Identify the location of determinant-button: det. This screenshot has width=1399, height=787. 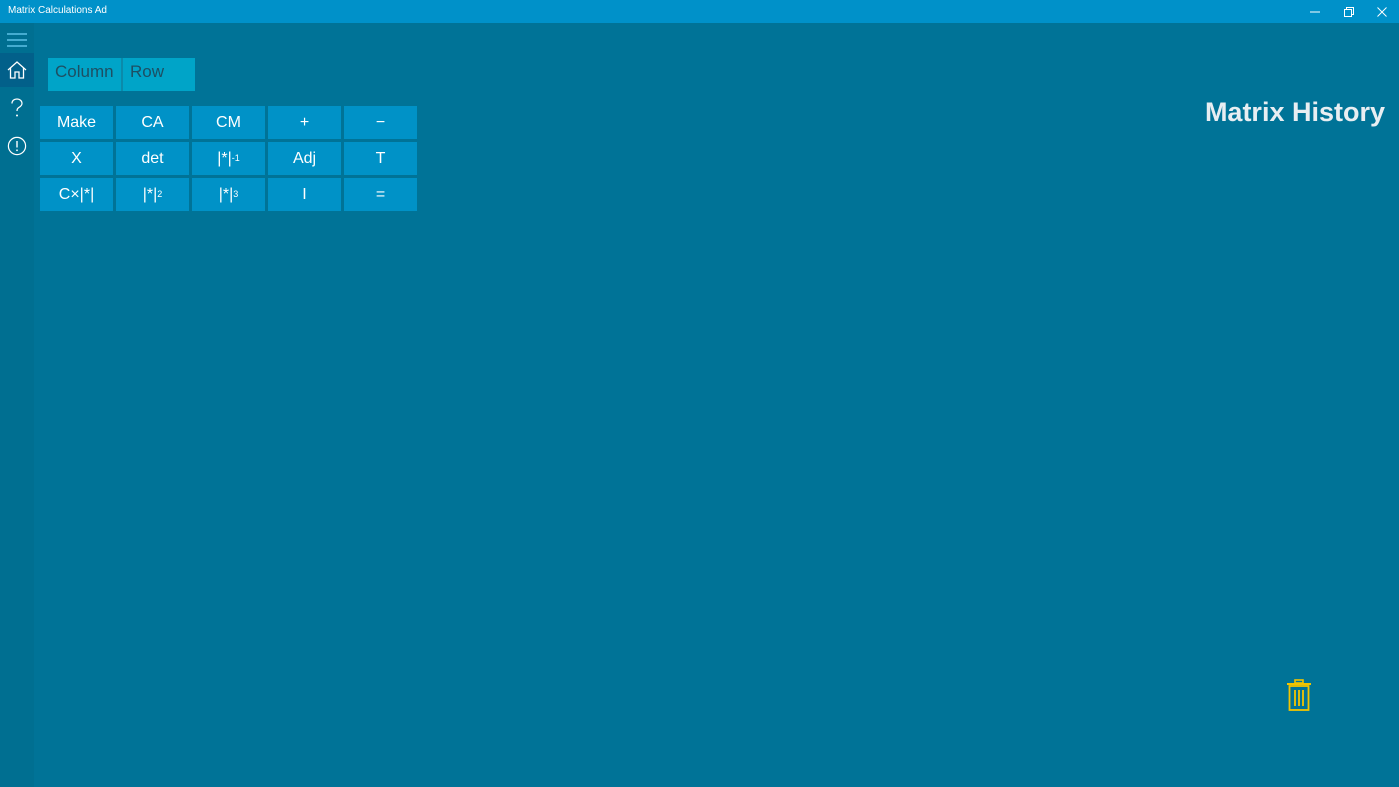
(152, 158).